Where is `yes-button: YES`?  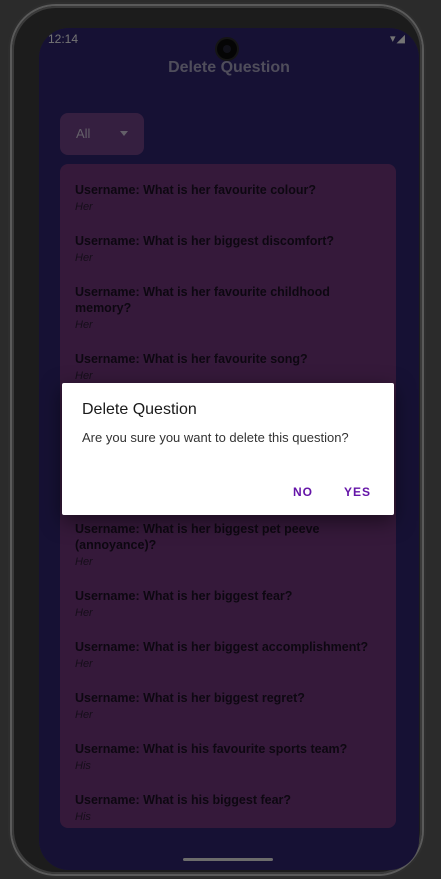 yes-button: YES is located at coordinates (357, 492).